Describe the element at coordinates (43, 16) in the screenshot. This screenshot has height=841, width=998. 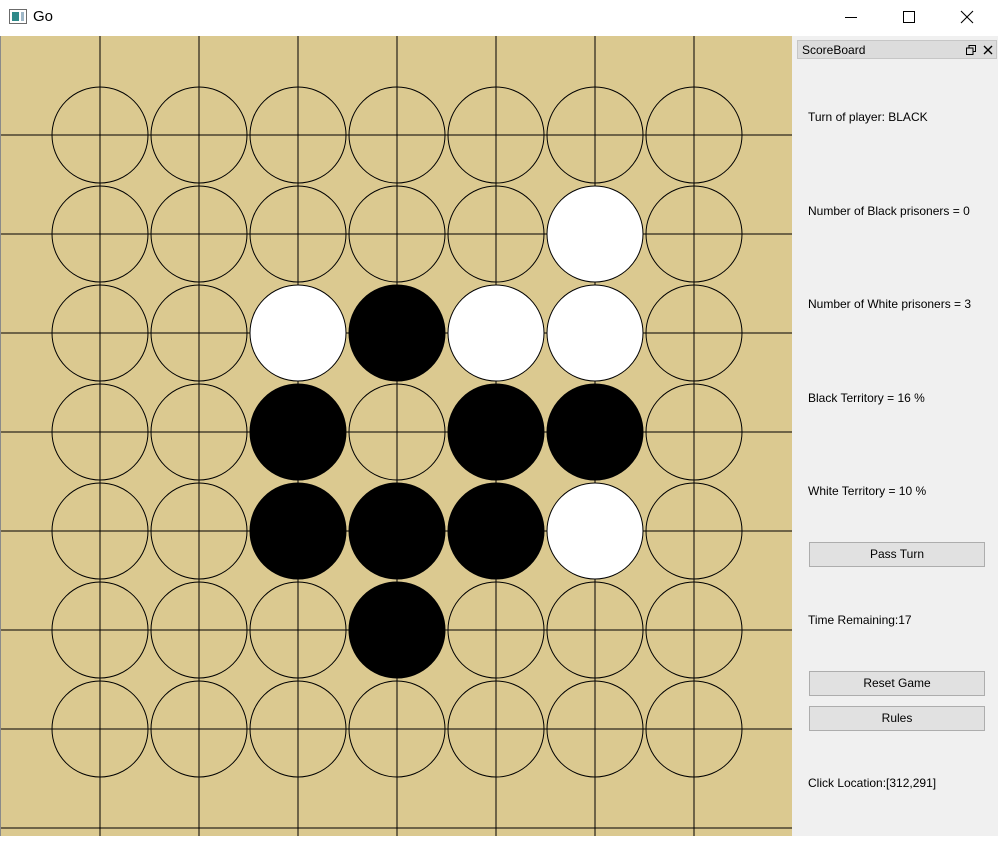
I see `window-title: Go` at that location.